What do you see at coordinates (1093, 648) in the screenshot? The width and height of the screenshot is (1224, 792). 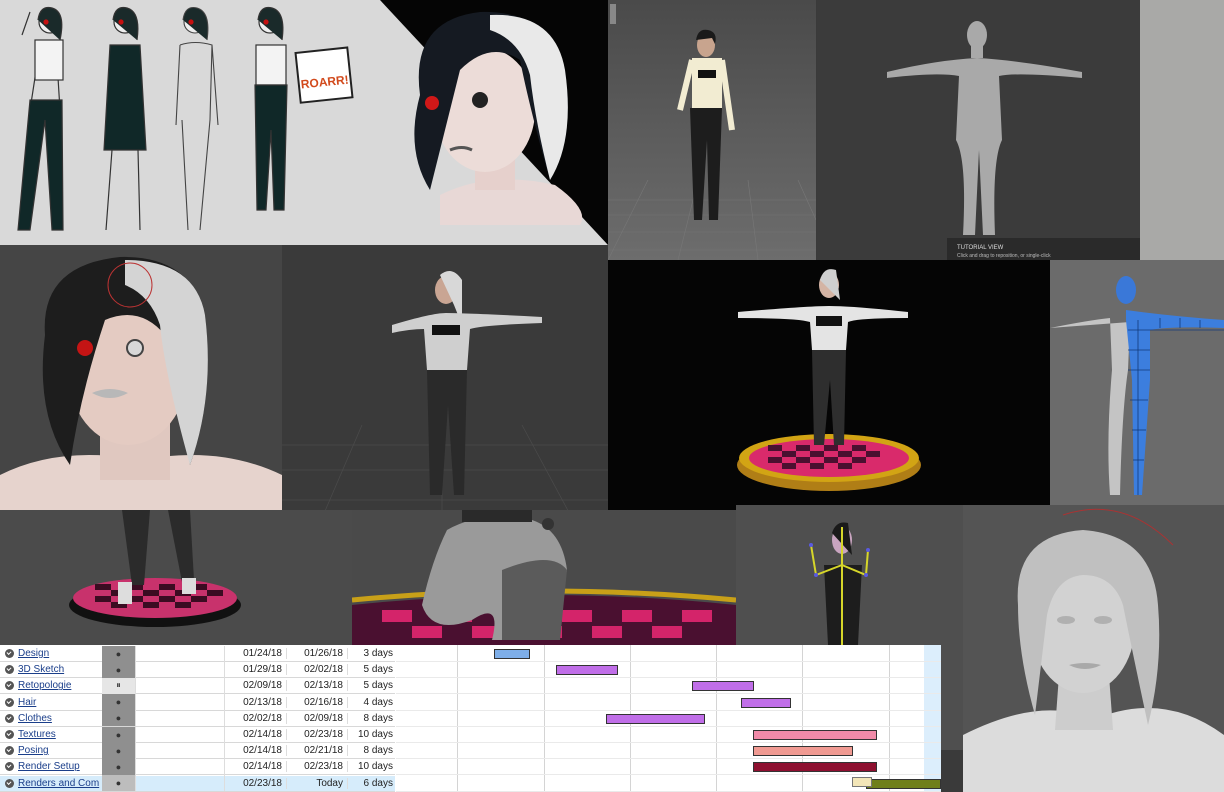 I see `grey-sculpt-bust` at bounding box center [1093, 648].